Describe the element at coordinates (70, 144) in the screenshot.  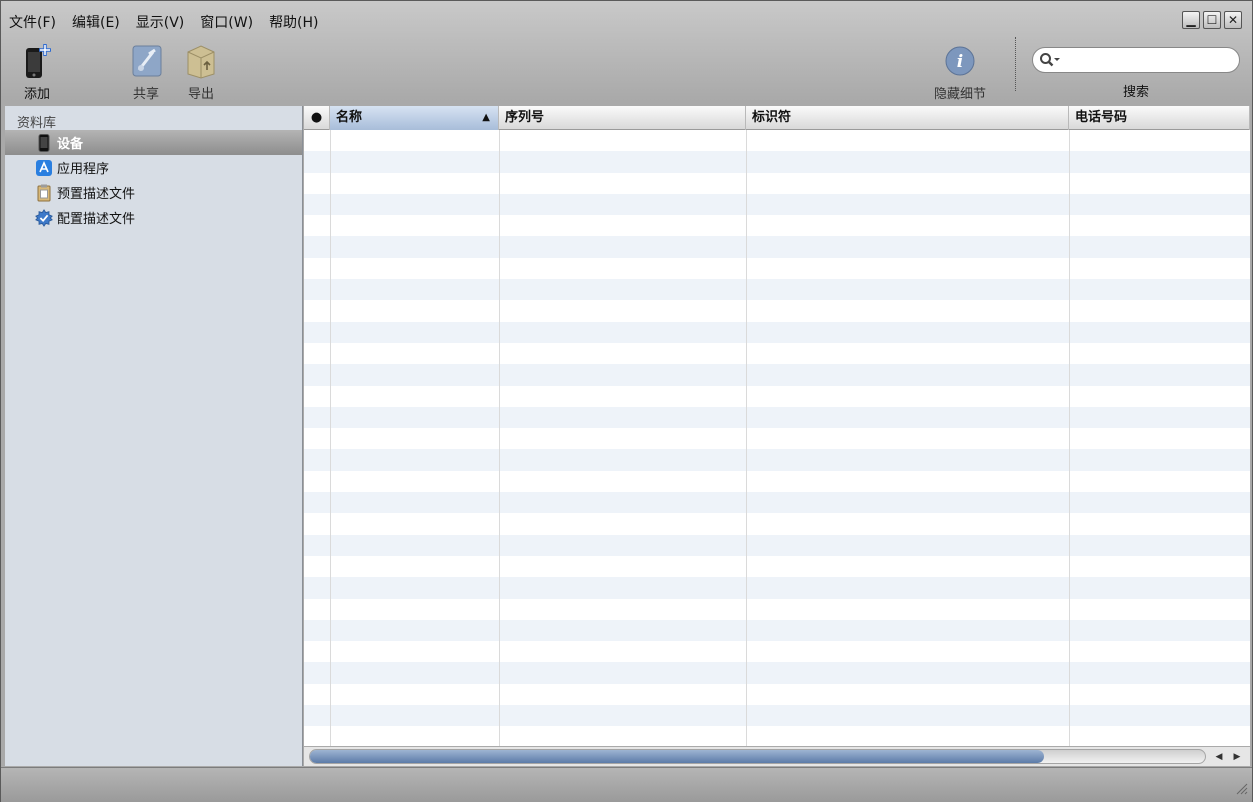
I see `sidebar-item-label: 设备` at that location.